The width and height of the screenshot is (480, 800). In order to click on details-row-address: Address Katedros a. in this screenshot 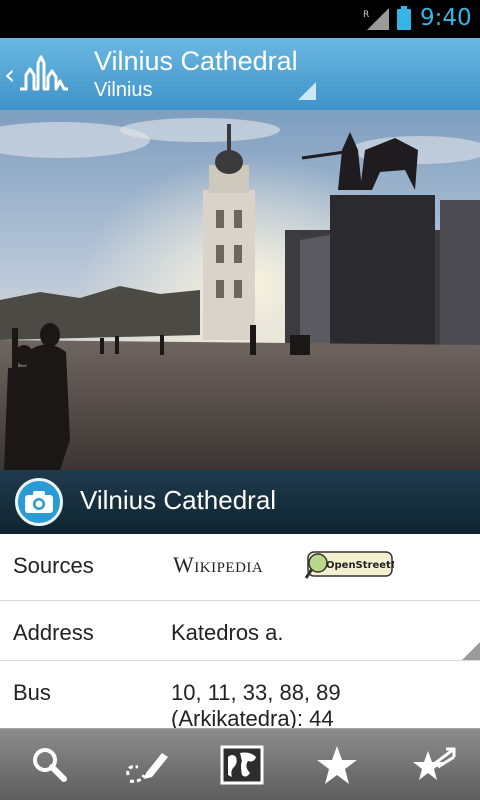, I will do `click(240, 631)`.